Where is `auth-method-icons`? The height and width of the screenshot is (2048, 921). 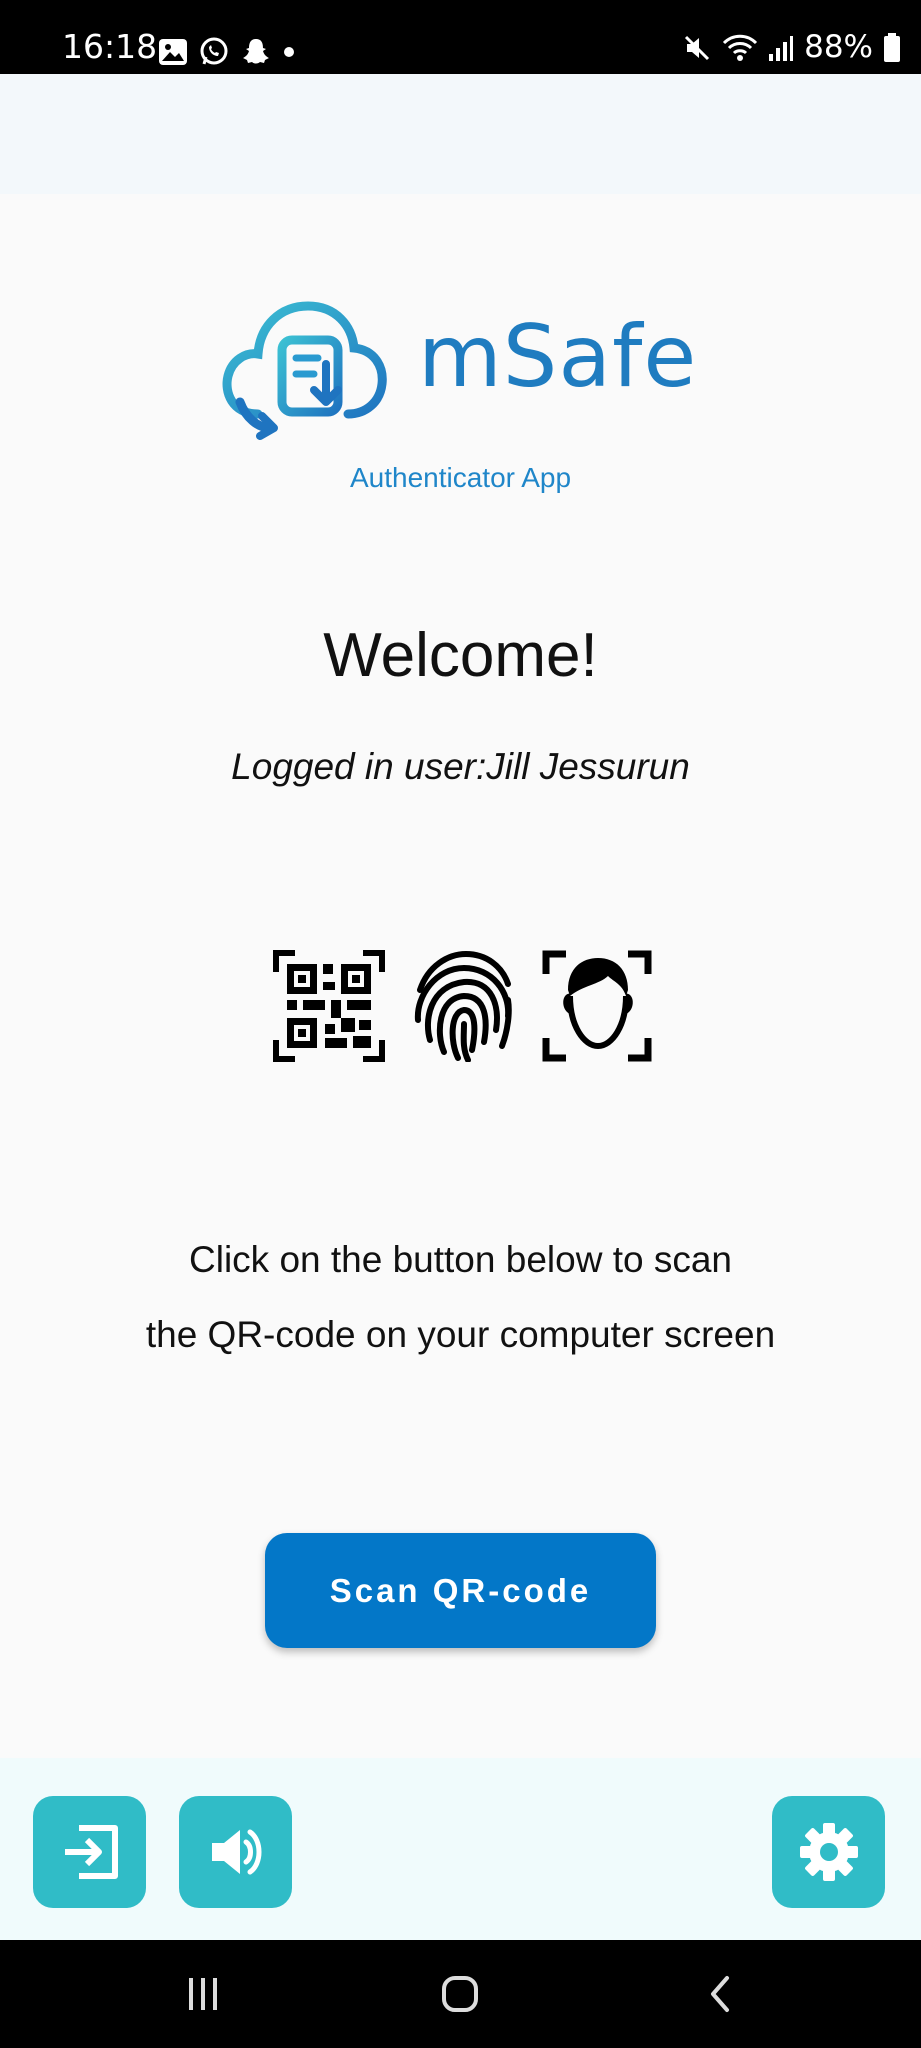
auth-method-icons is located at coordinates (461, 1006).